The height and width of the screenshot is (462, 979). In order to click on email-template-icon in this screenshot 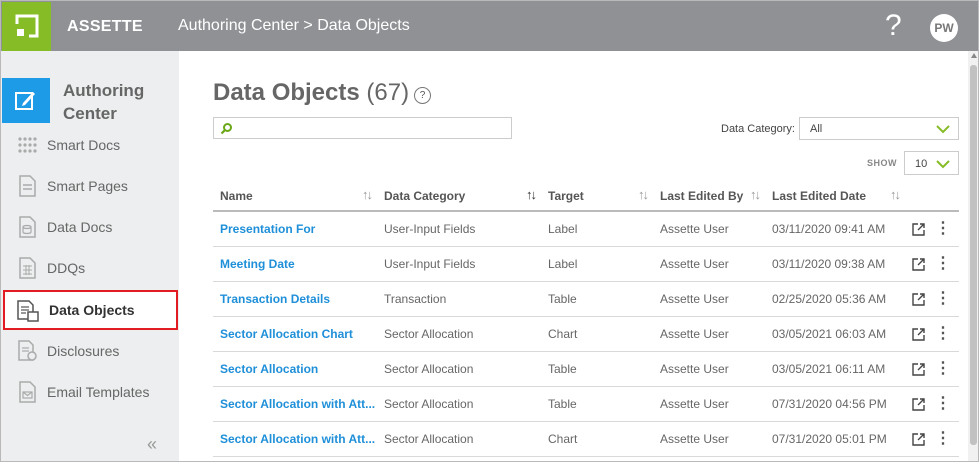, I will do `click(27, 392)`.